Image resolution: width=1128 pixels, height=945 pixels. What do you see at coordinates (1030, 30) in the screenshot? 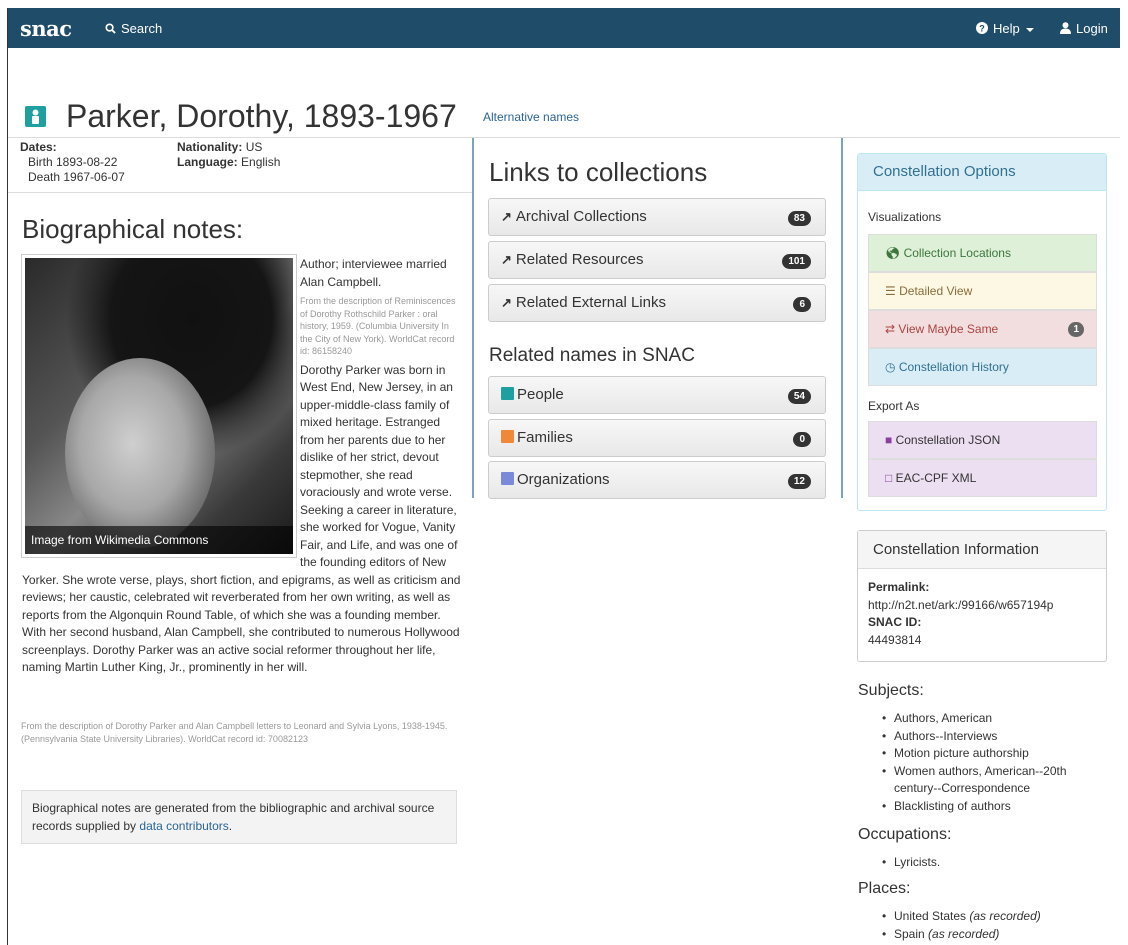
I see `caret-down-icon` at bounding box center [1030, 30].